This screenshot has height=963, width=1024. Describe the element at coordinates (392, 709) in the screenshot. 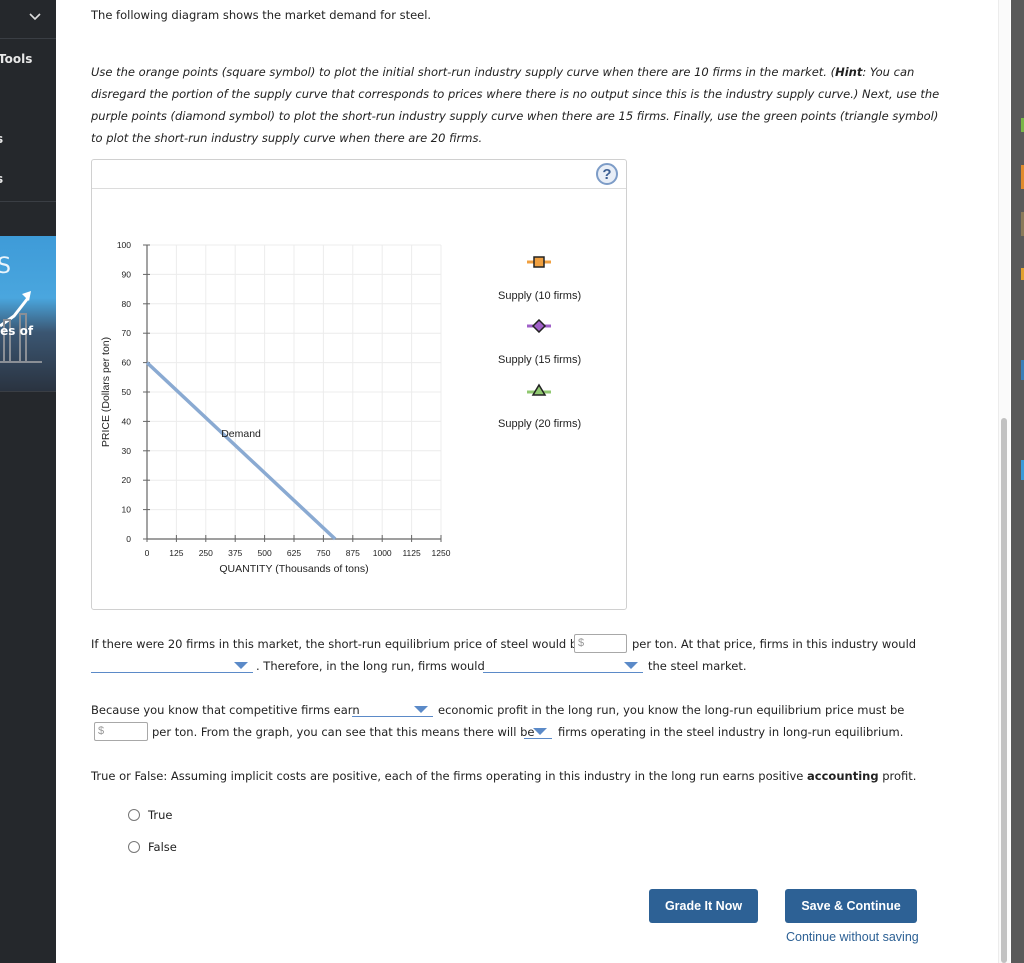

I see `profit-type-dropdown` at that location.